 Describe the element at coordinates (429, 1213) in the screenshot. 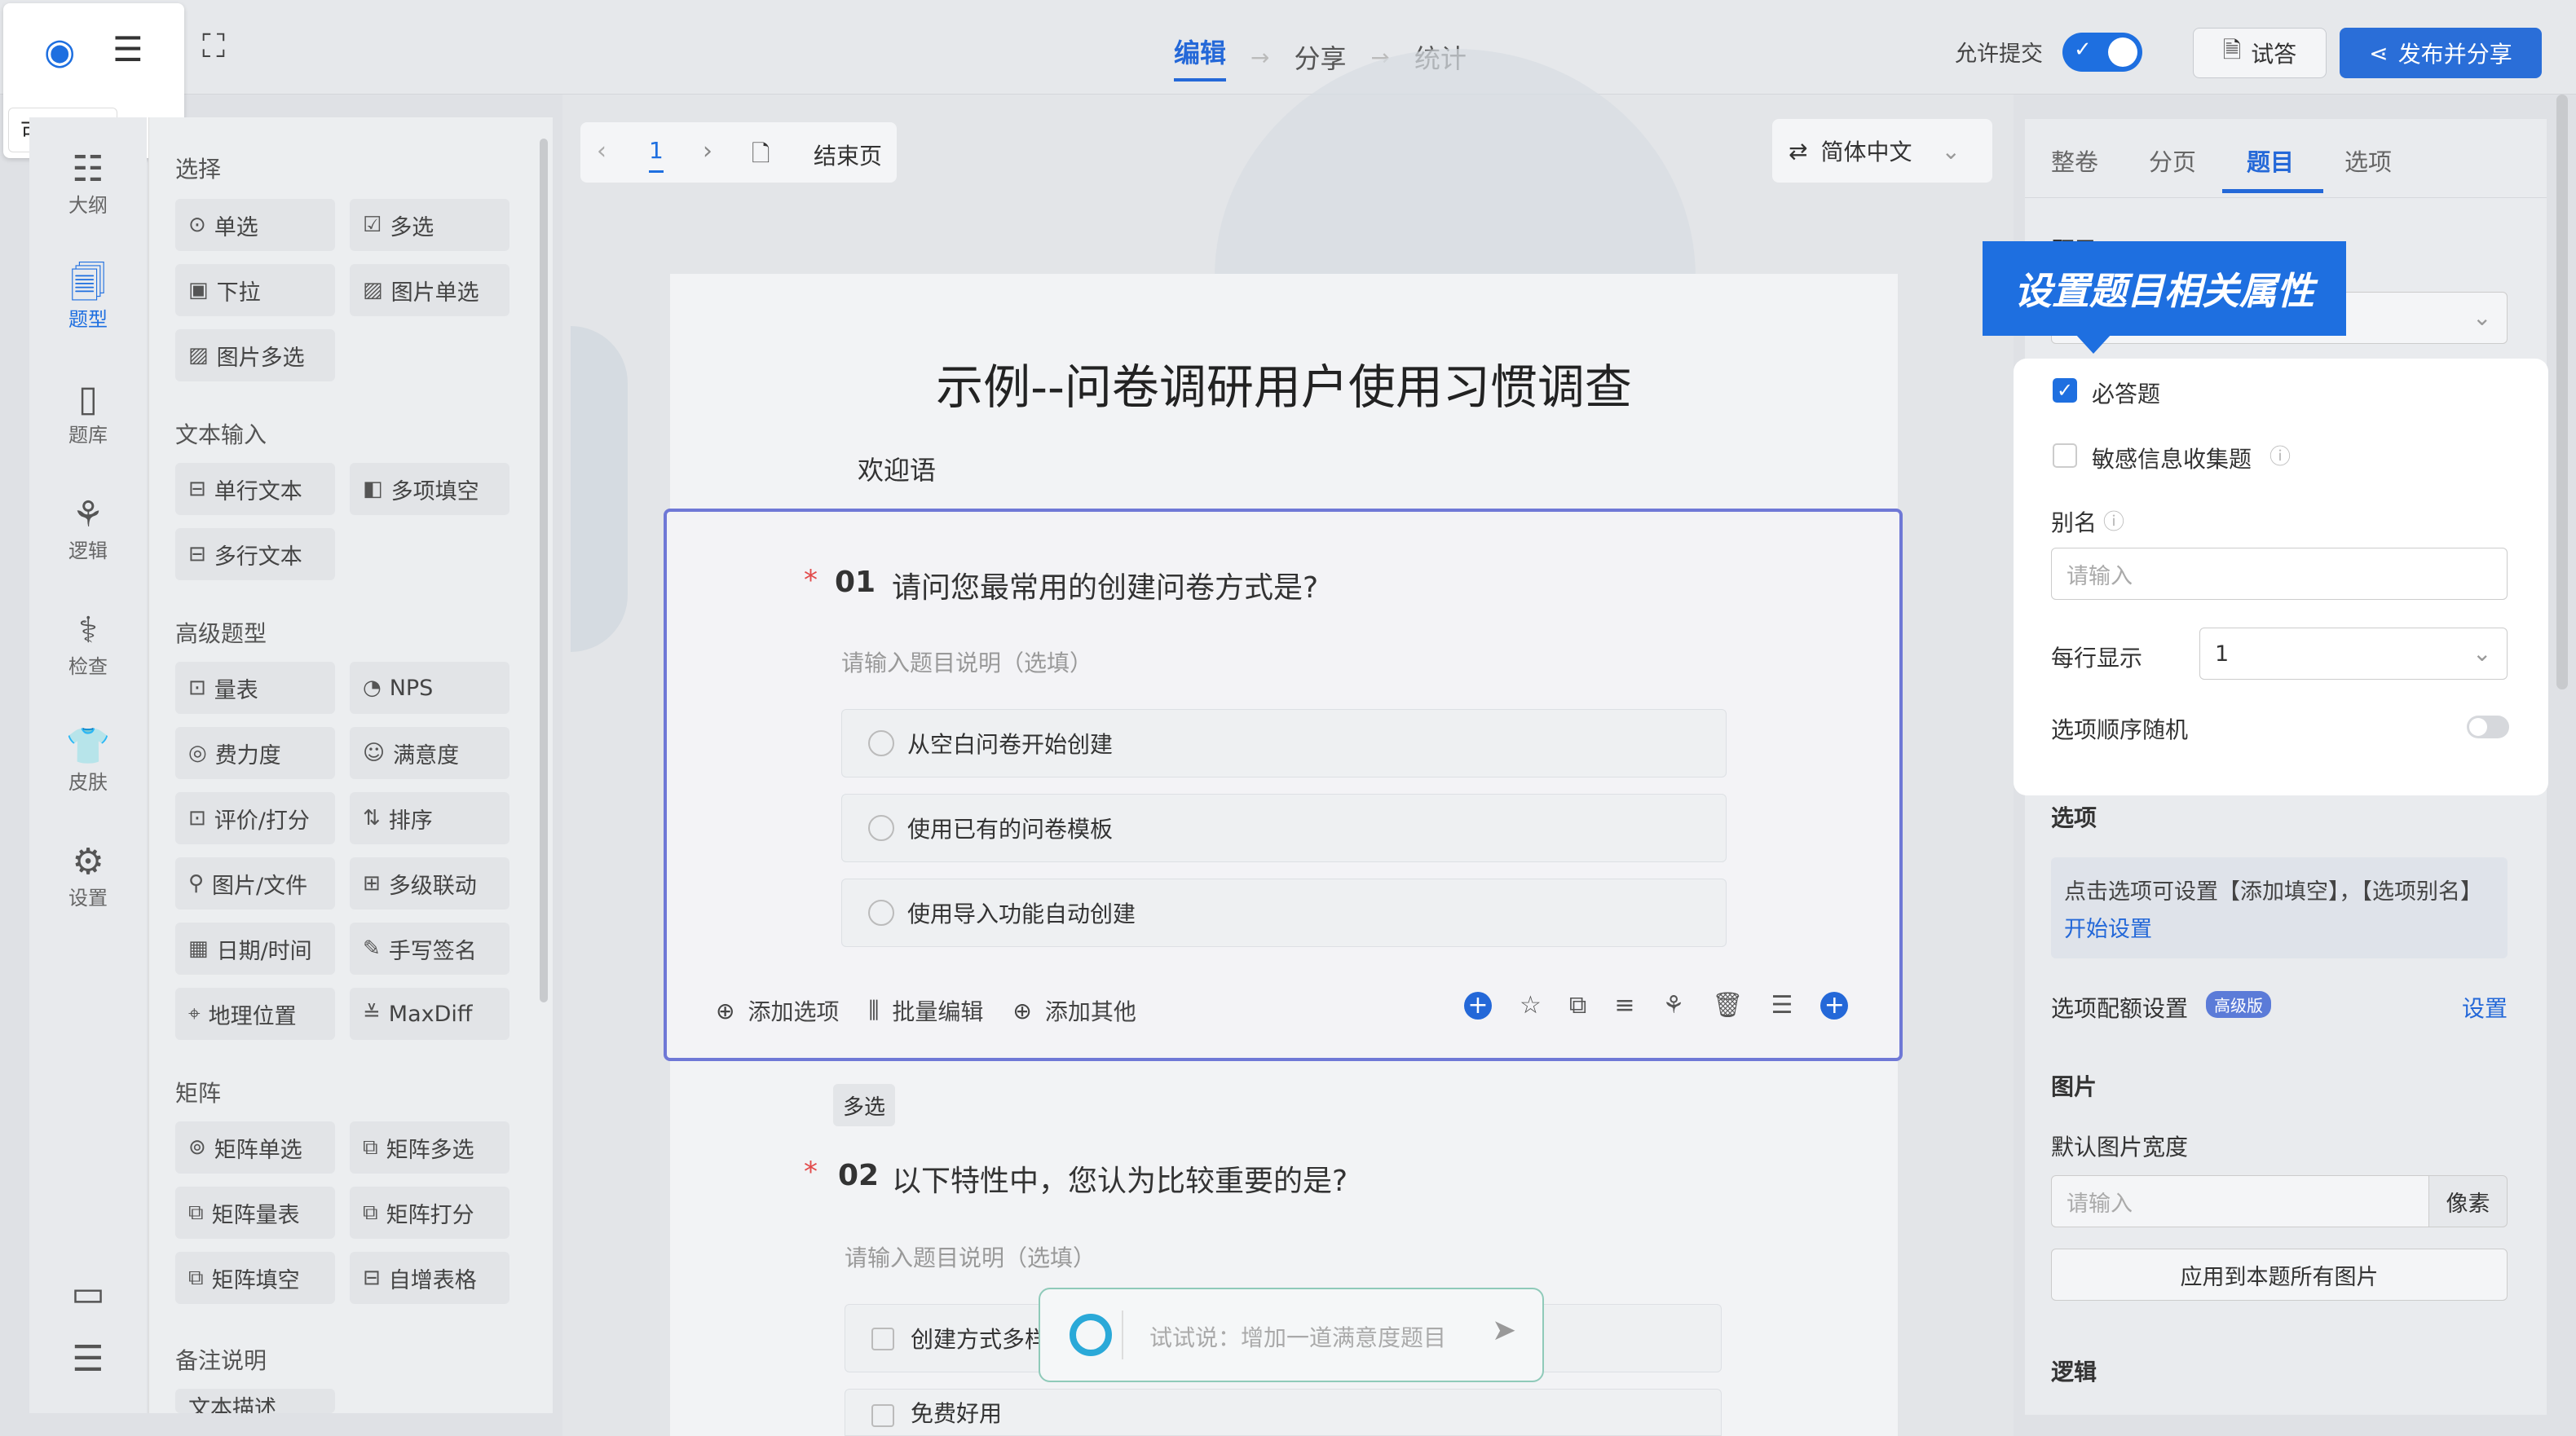

I see `type-matrix-rating: ⧉ 矩阵打分` at that location.